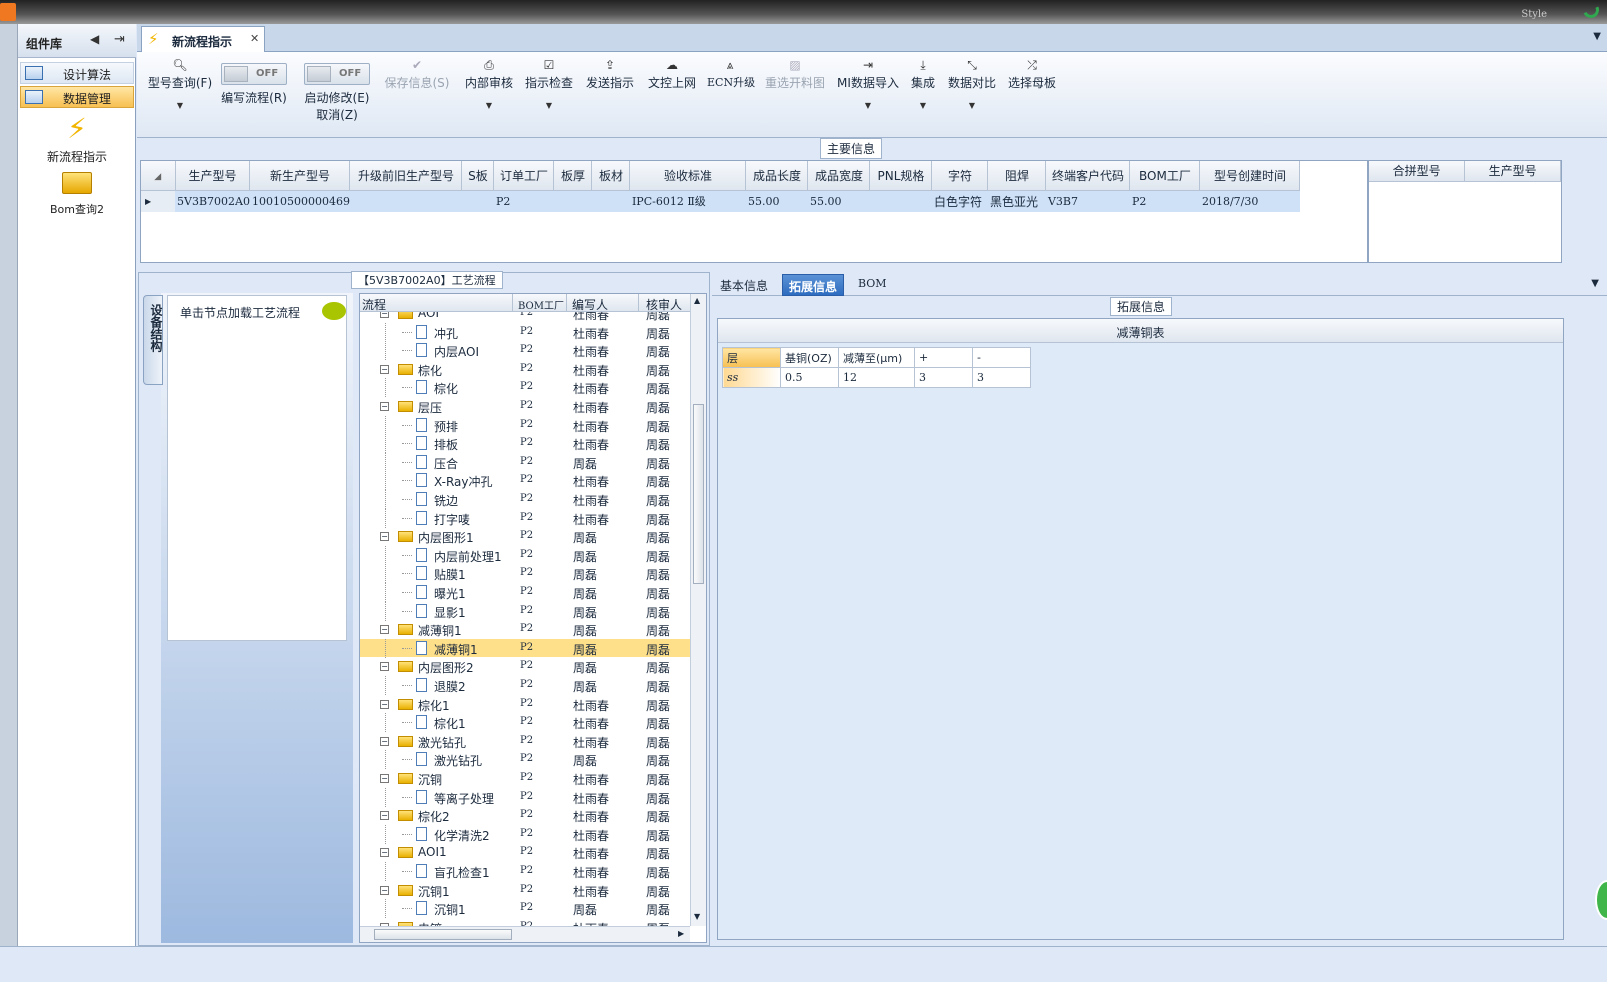 The image size is (1607, 982). What do you see at coordinates (525, 704) in the screenshot?
I see `tree-node-row: − 棕化1 P2 杜雨春 周磊` at bounding box center [525, 704].